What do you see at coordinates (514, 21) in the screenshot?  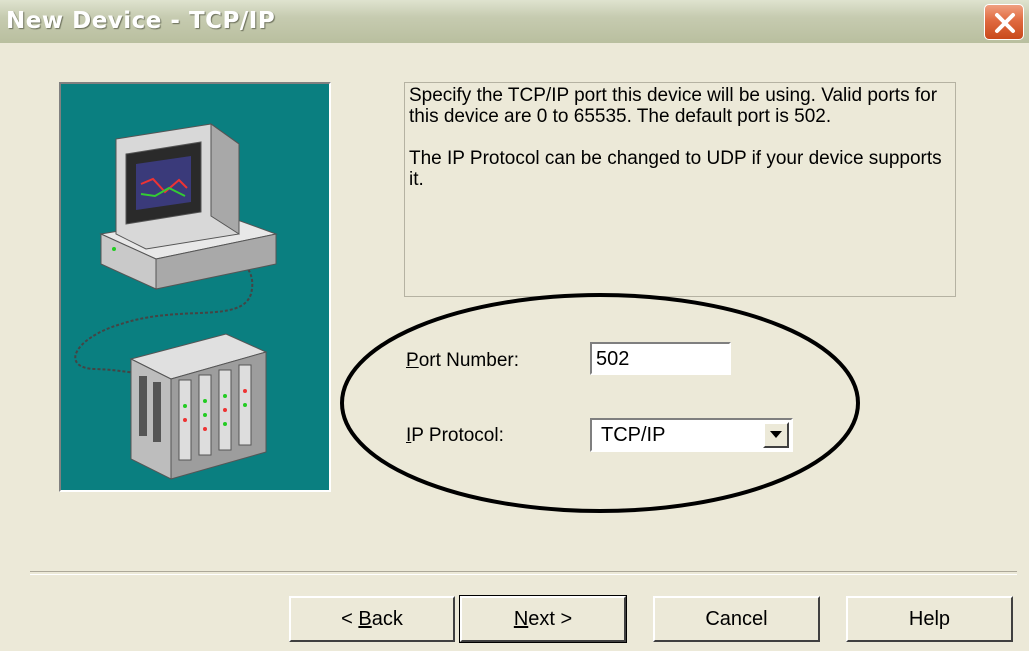 I see `title-bar: New Device - TCP/IP` at bounding box center [514, 21].